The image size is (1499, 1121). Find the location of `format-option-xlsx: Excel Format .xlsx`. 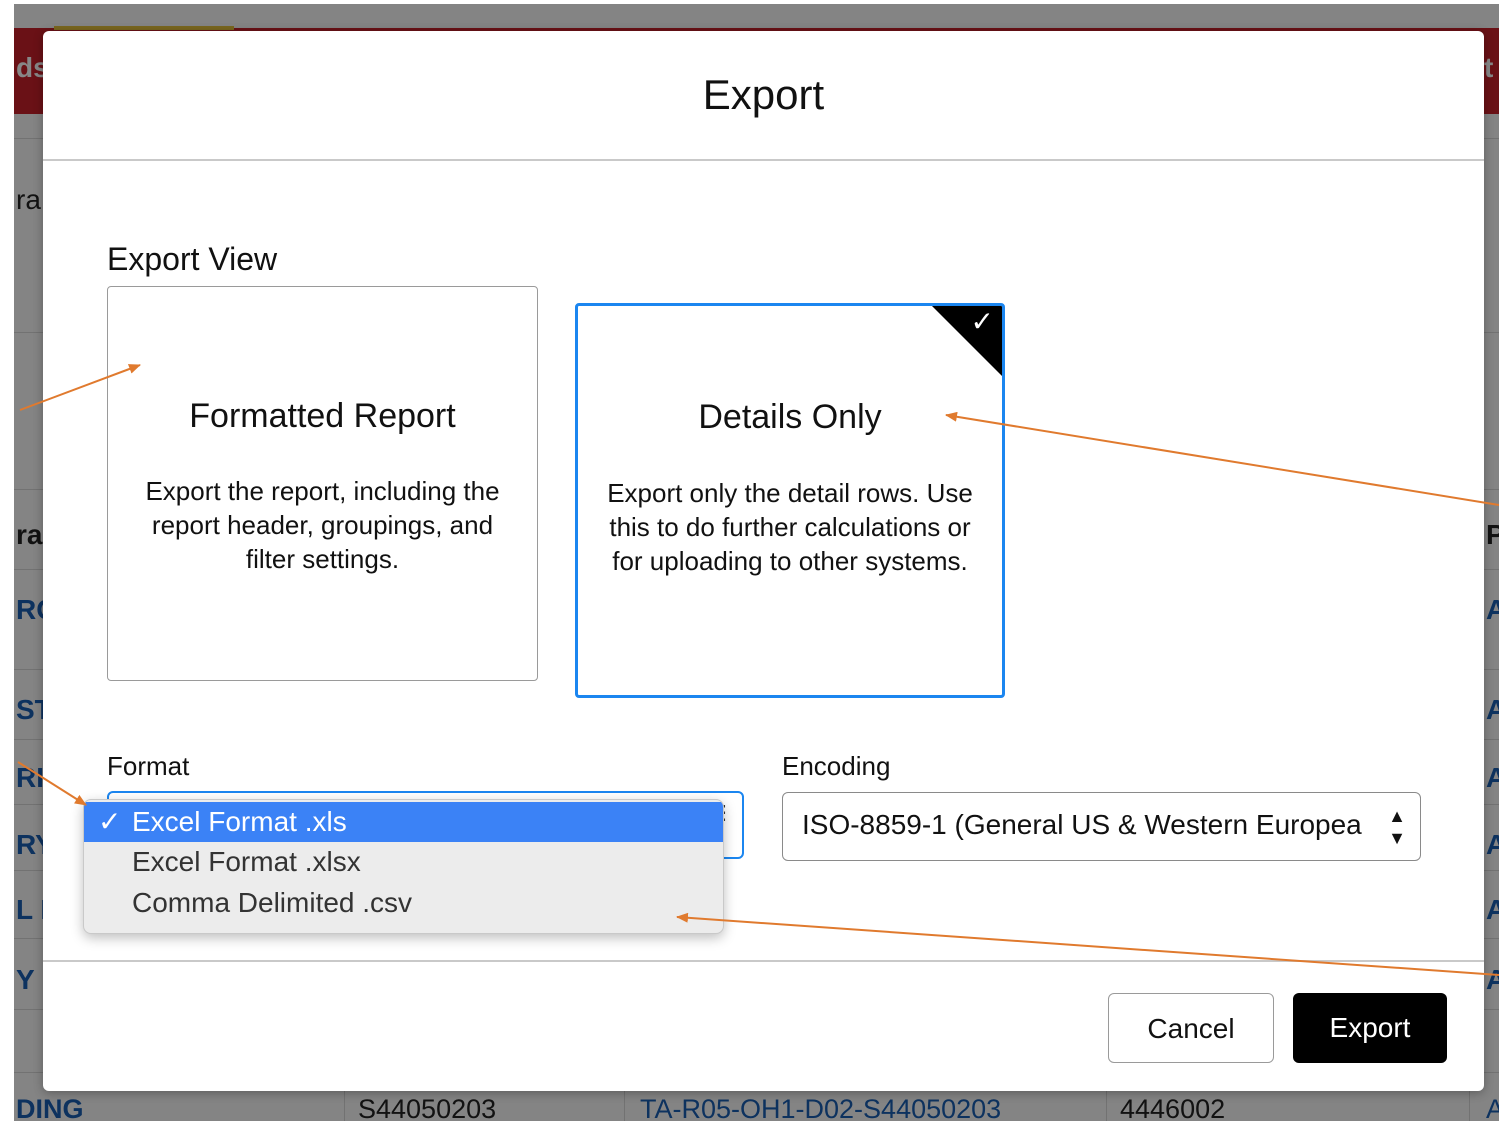

format-option-xlsx: Excel Format .xlsx is located at coordinates (403, 862).